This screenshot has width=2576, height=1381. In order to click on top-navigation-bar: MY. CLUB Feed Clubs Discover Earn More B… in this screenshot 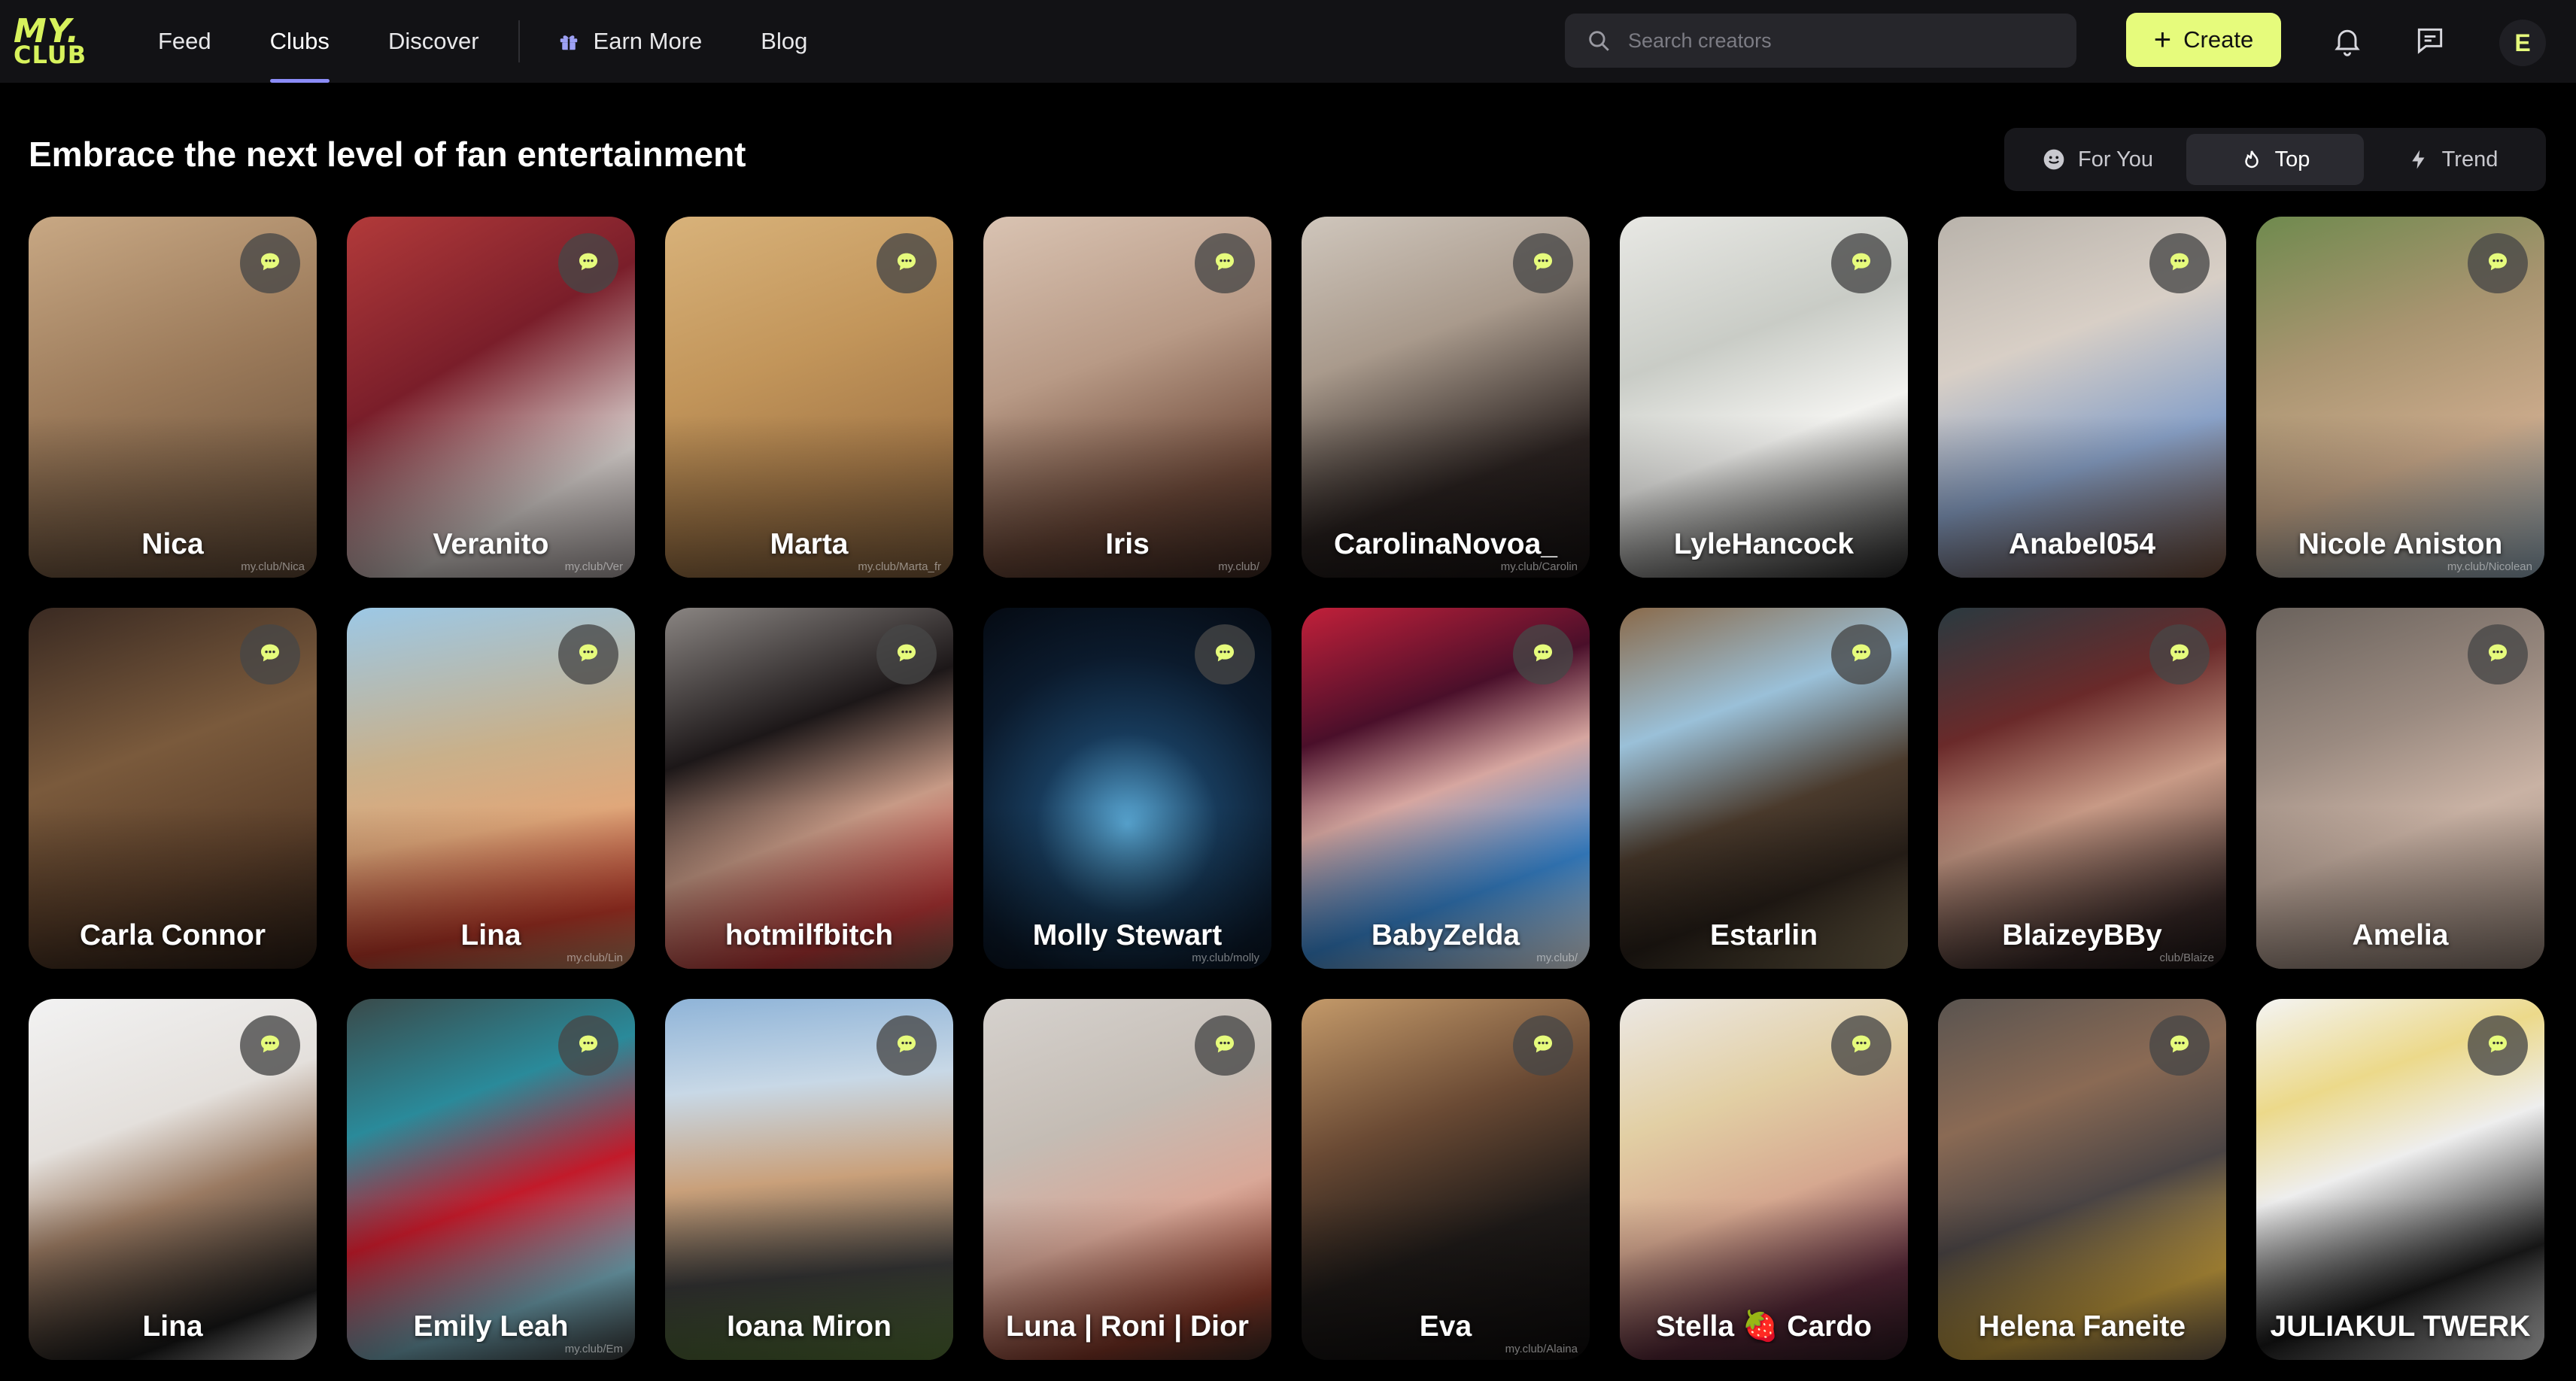, I will do `click(1288, 41)`.